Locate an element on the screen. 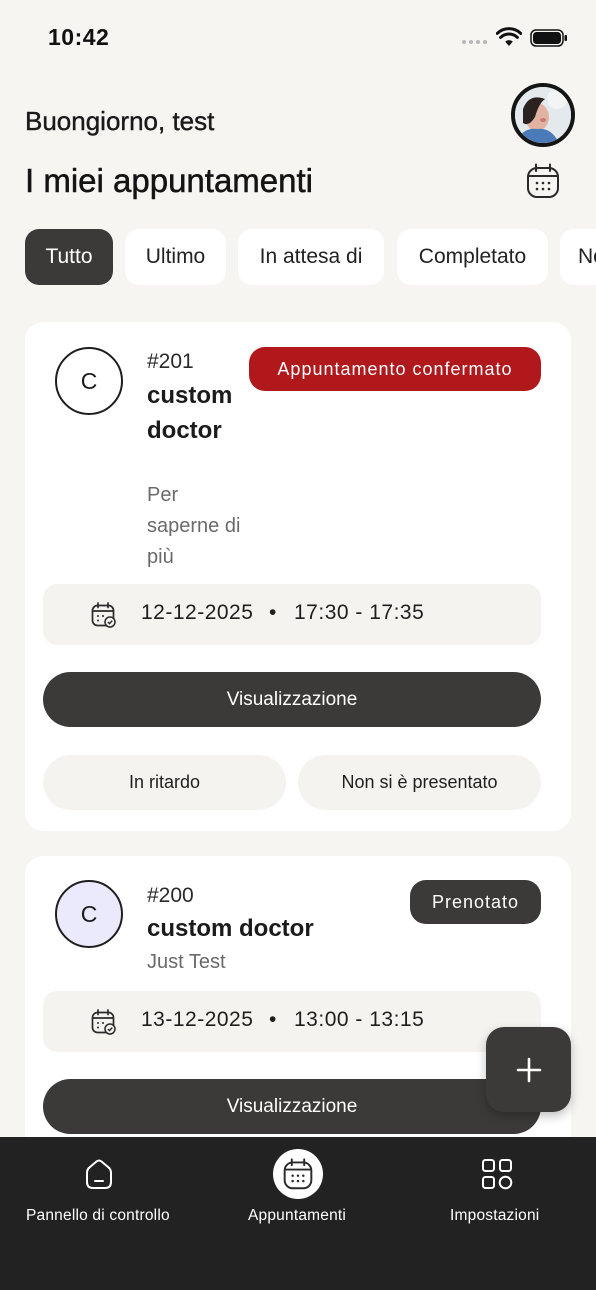 Image resolution: width=596 pixels, height=1290 pixels. plus-icon is located at coordinates (528, 1069).